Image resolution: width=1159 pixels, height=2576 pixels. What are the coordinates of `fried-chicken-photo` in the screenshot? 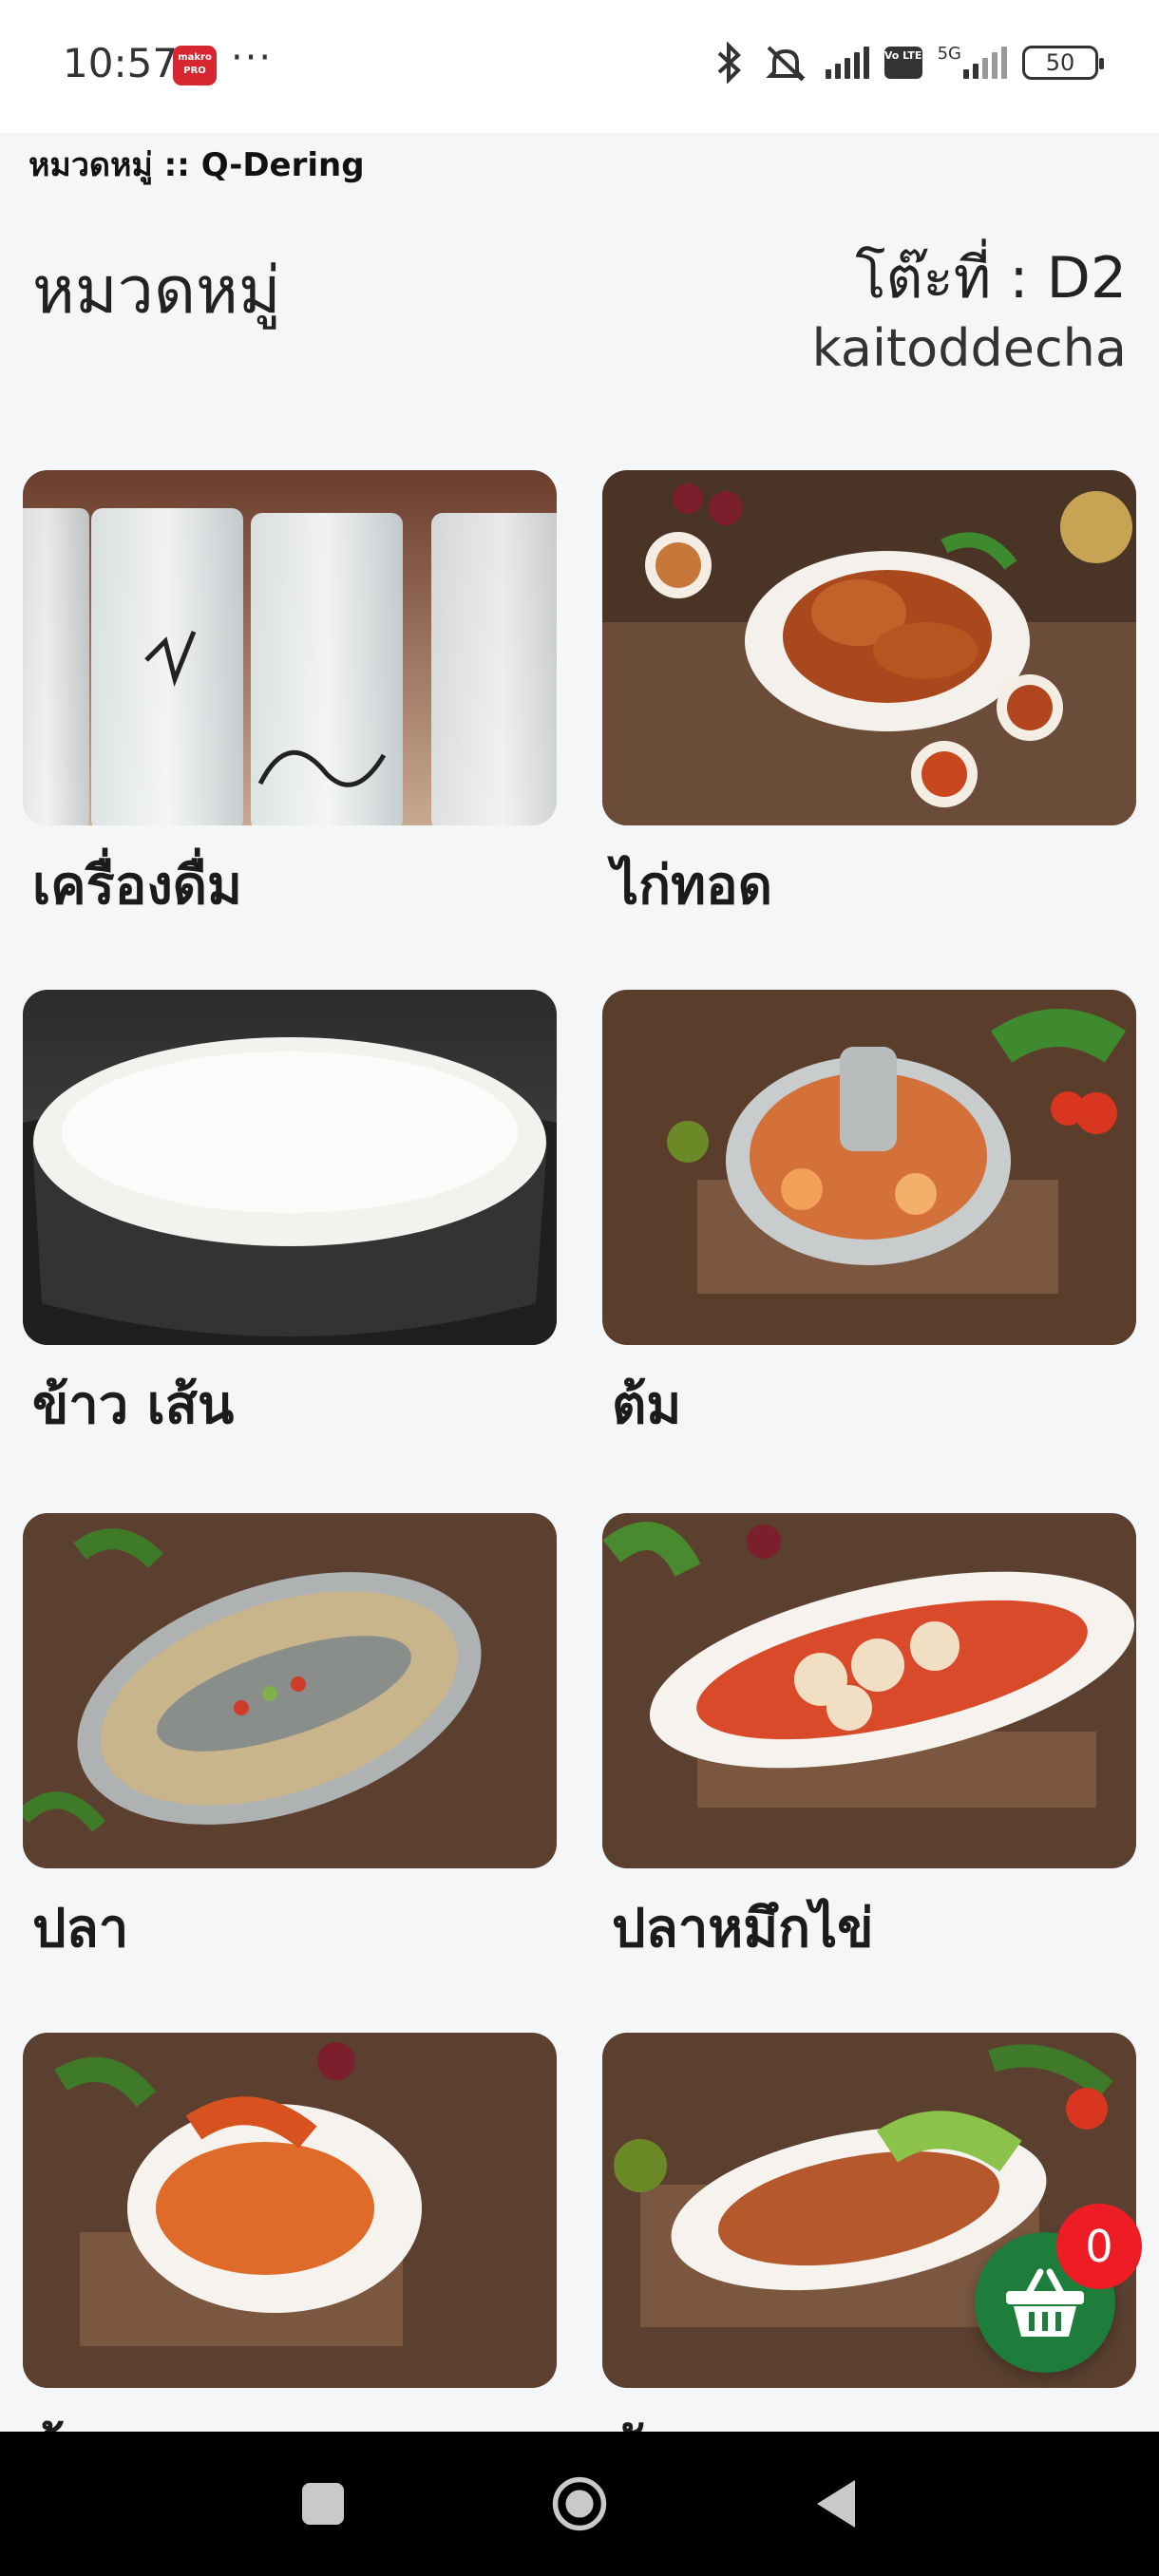 It's located at (869, 647).